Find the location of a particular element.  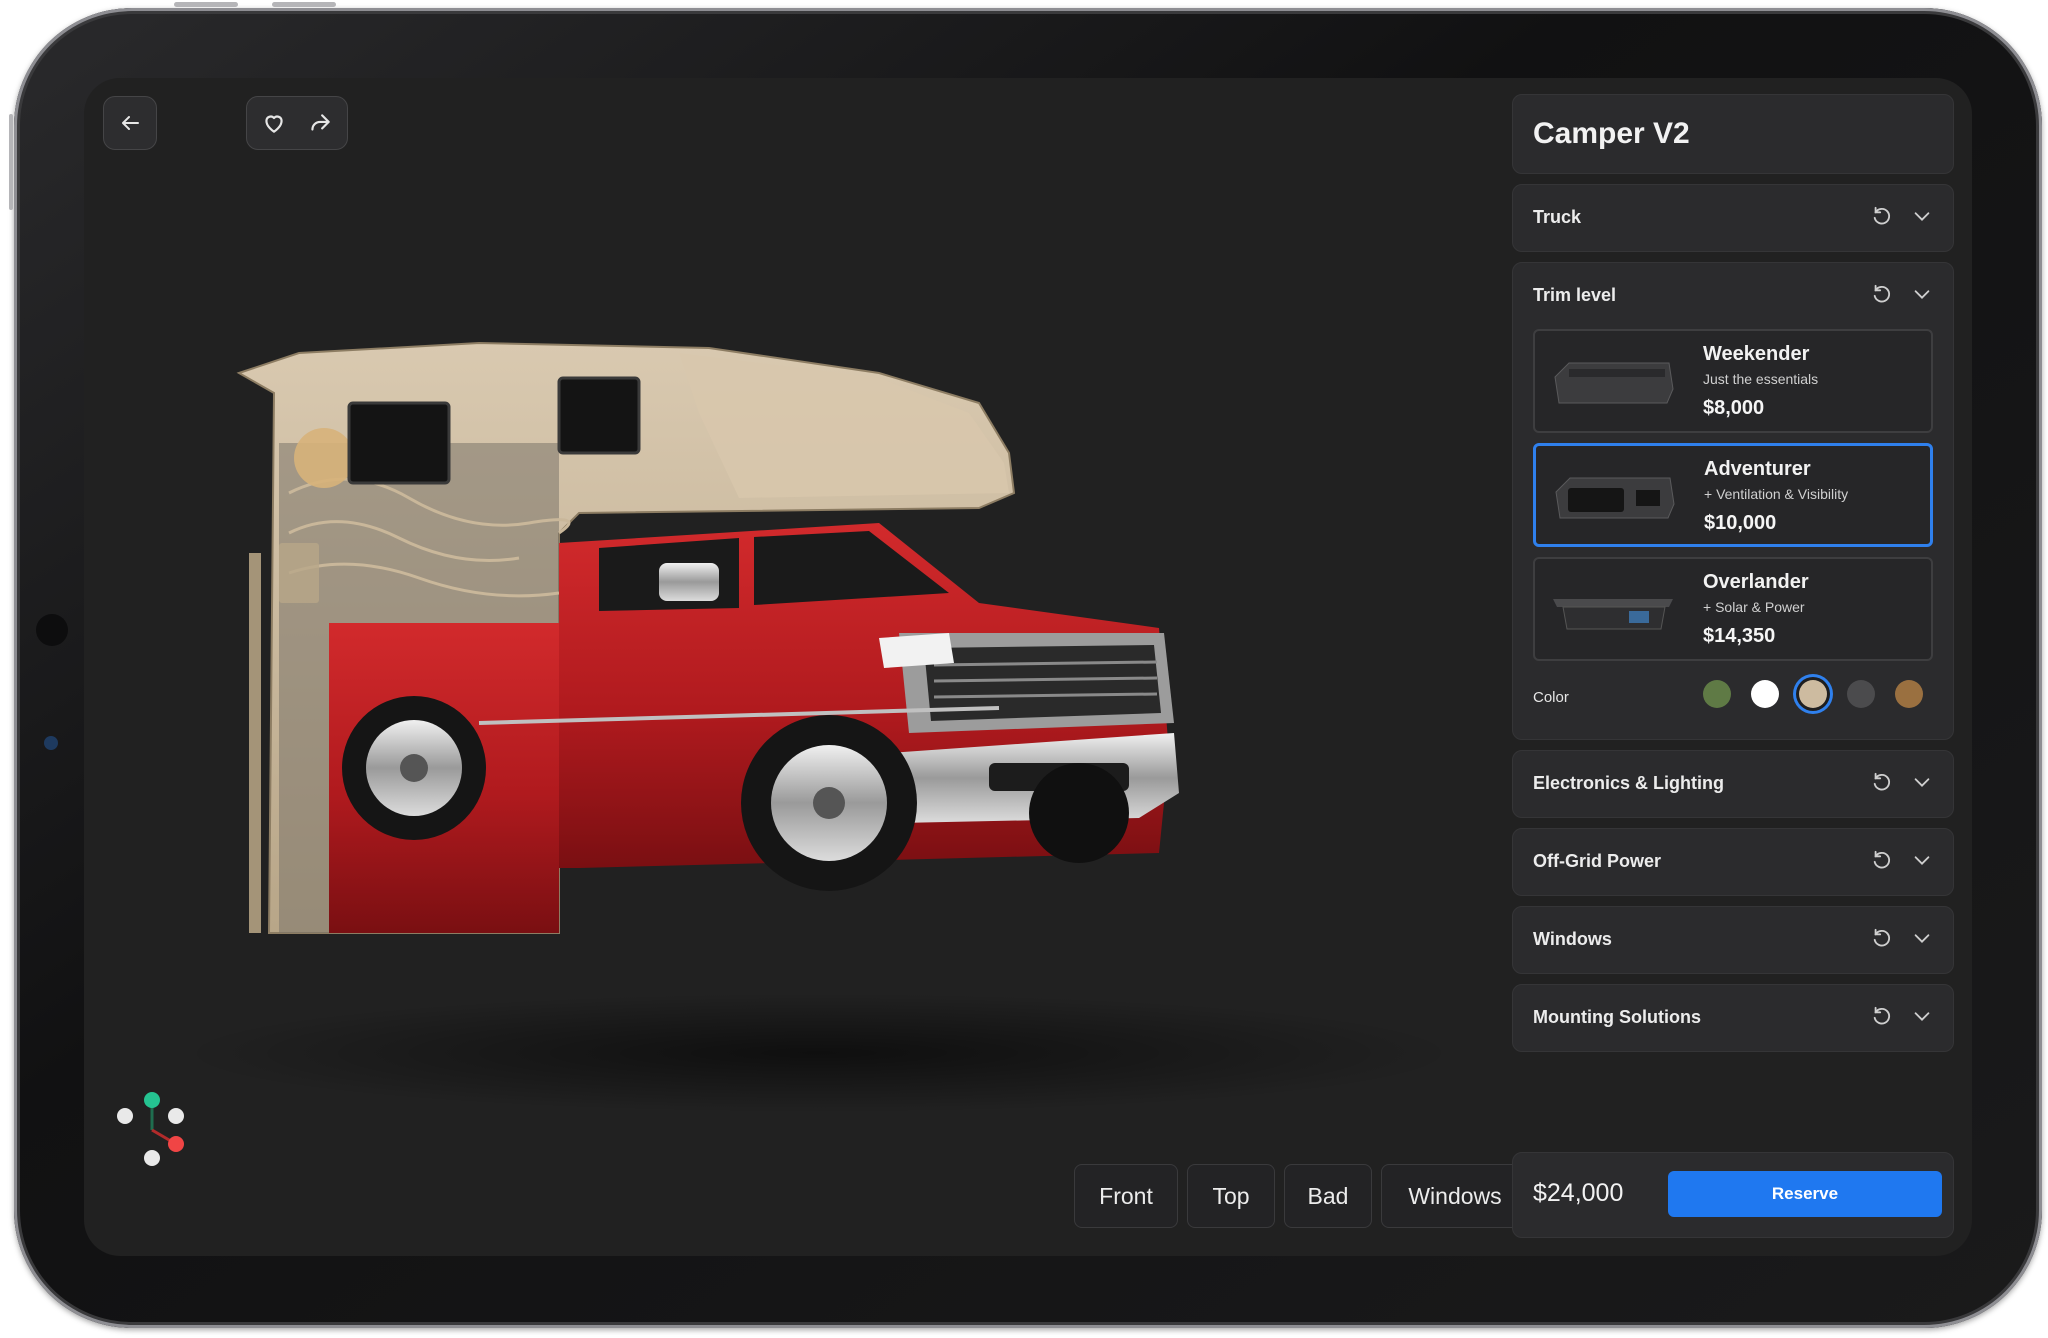

section-truck: Truck is located at coordinates (1733, 218).